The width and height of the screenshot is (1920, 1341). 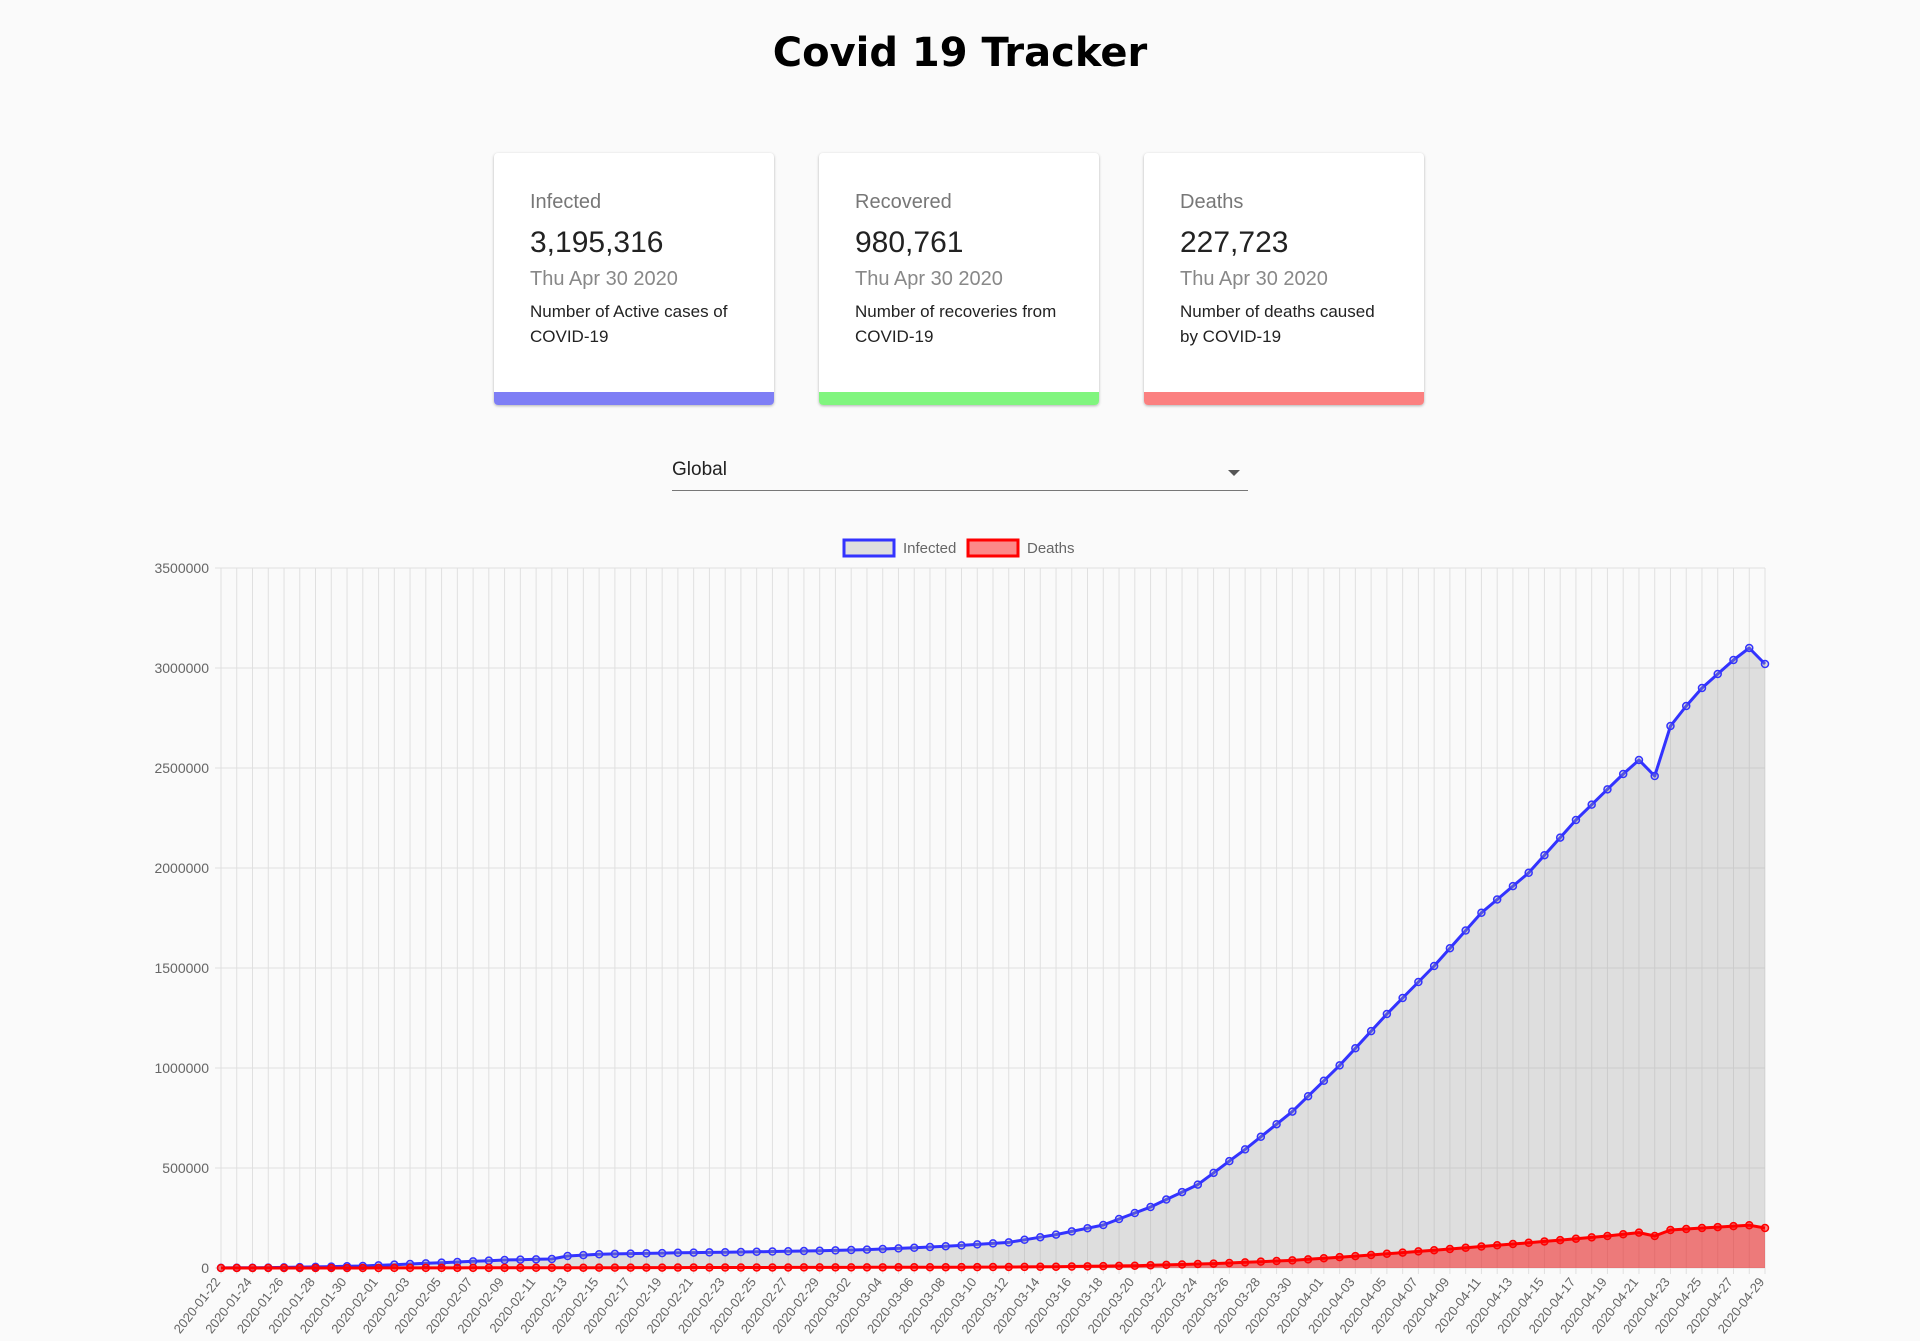 What do you see at coordinates (929, 548) in the screenshot?
I see `legend-label: Infected` at bounding box center [929, 548].